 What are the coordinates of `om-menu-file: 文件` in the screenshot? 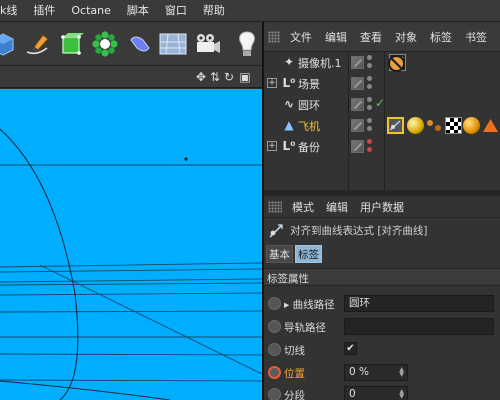 It's located at (301, 37).